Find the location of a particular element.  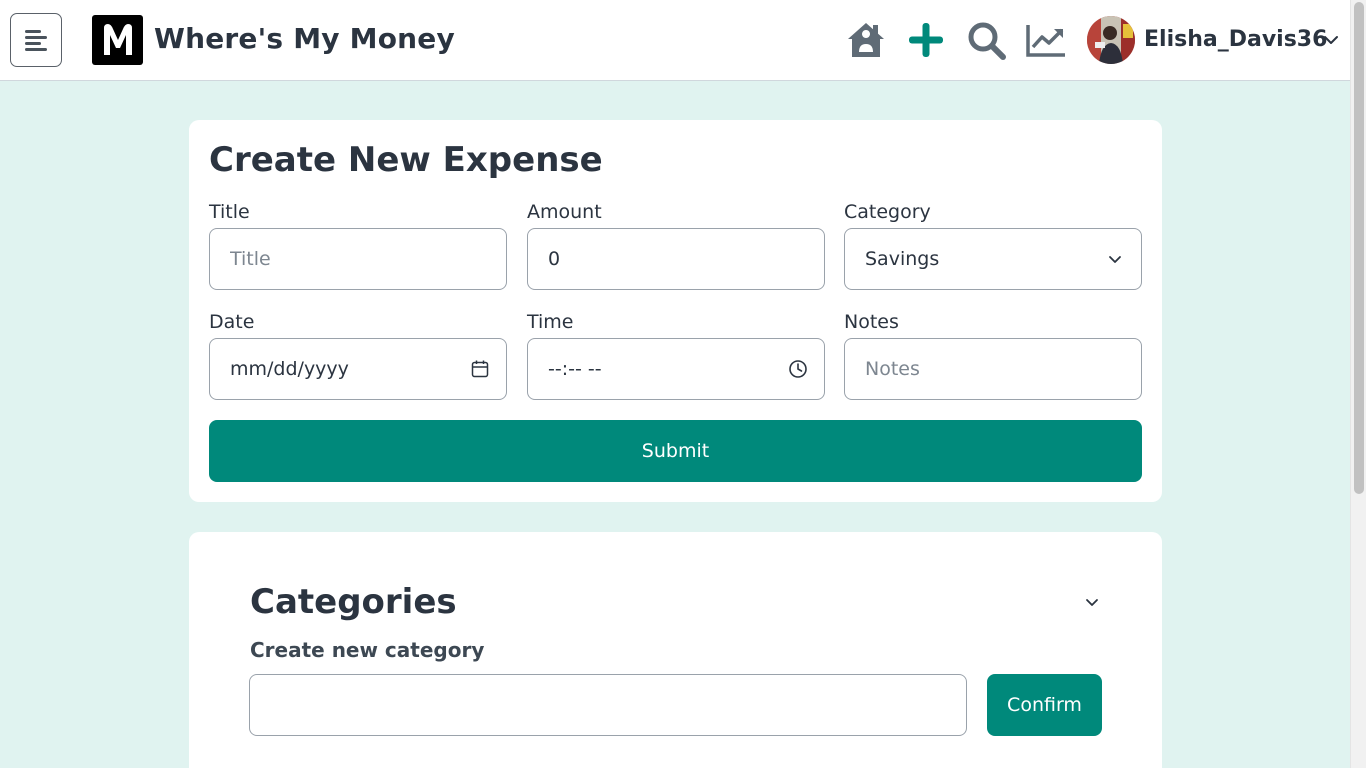

search-button is located at coordinates (986, 40).